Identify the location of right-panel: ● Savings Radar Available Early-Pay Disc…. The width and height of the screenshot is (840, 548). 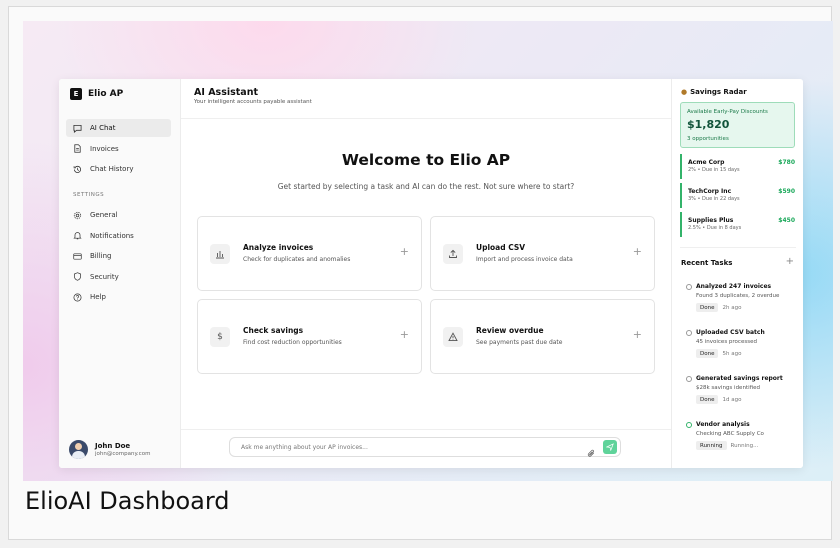
(737, 273).